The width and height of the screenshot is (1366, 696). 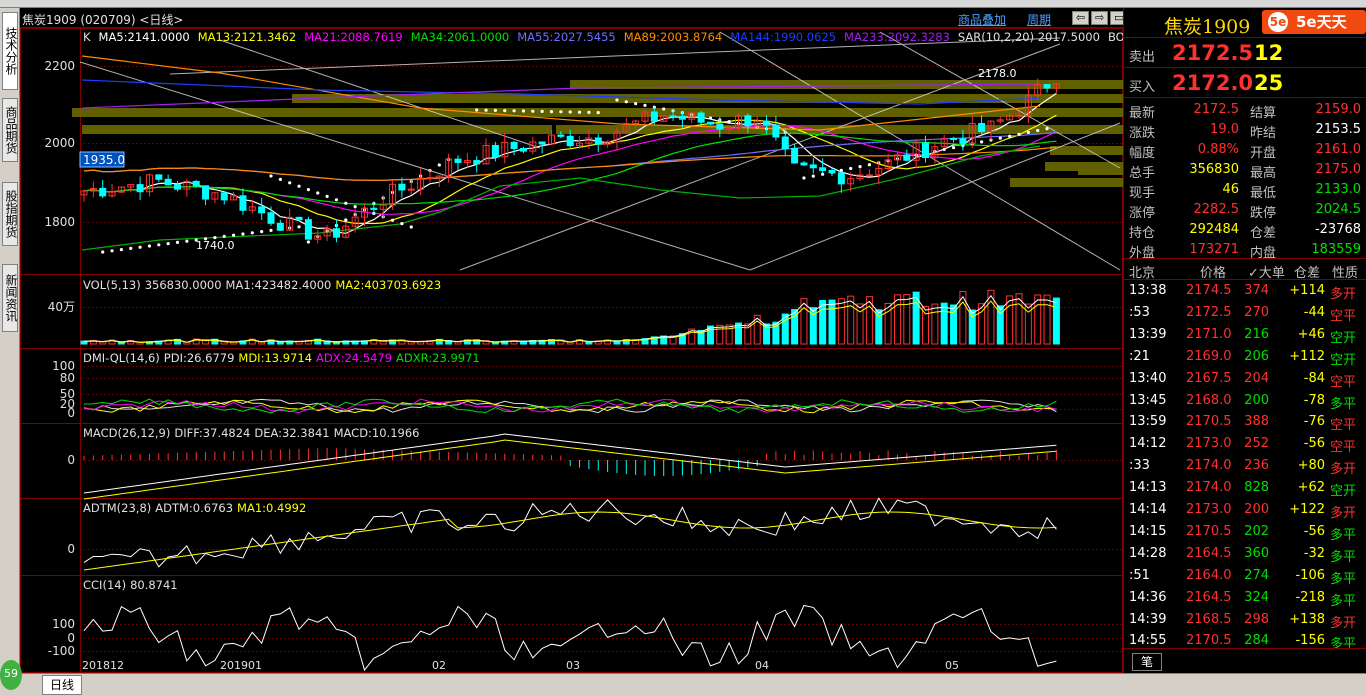 What do you see at coordinates (1100, 18) in the screenshot?
I see `zoom-in-button: ⇨` at bounding box center [1100, 18].